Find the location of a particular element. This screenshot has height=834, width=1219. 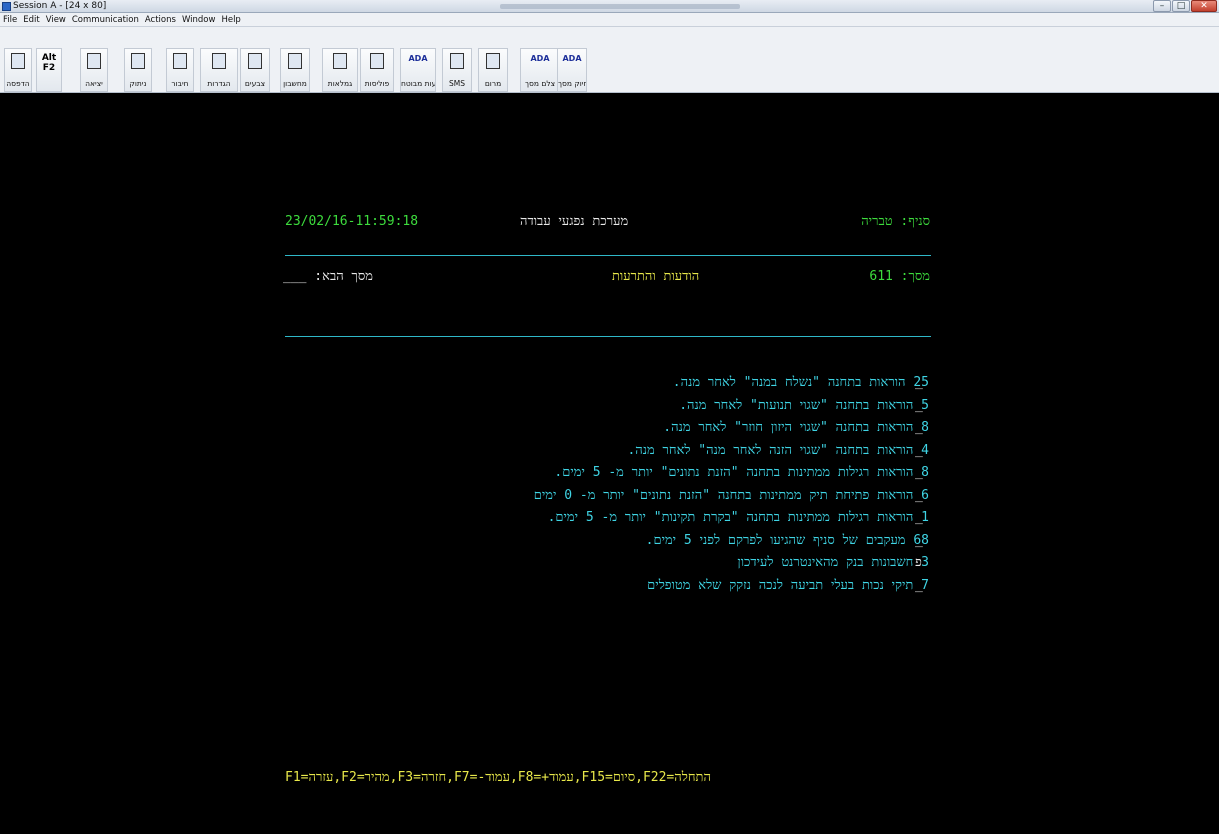

policy-icon is located at coordinates (377, 61).